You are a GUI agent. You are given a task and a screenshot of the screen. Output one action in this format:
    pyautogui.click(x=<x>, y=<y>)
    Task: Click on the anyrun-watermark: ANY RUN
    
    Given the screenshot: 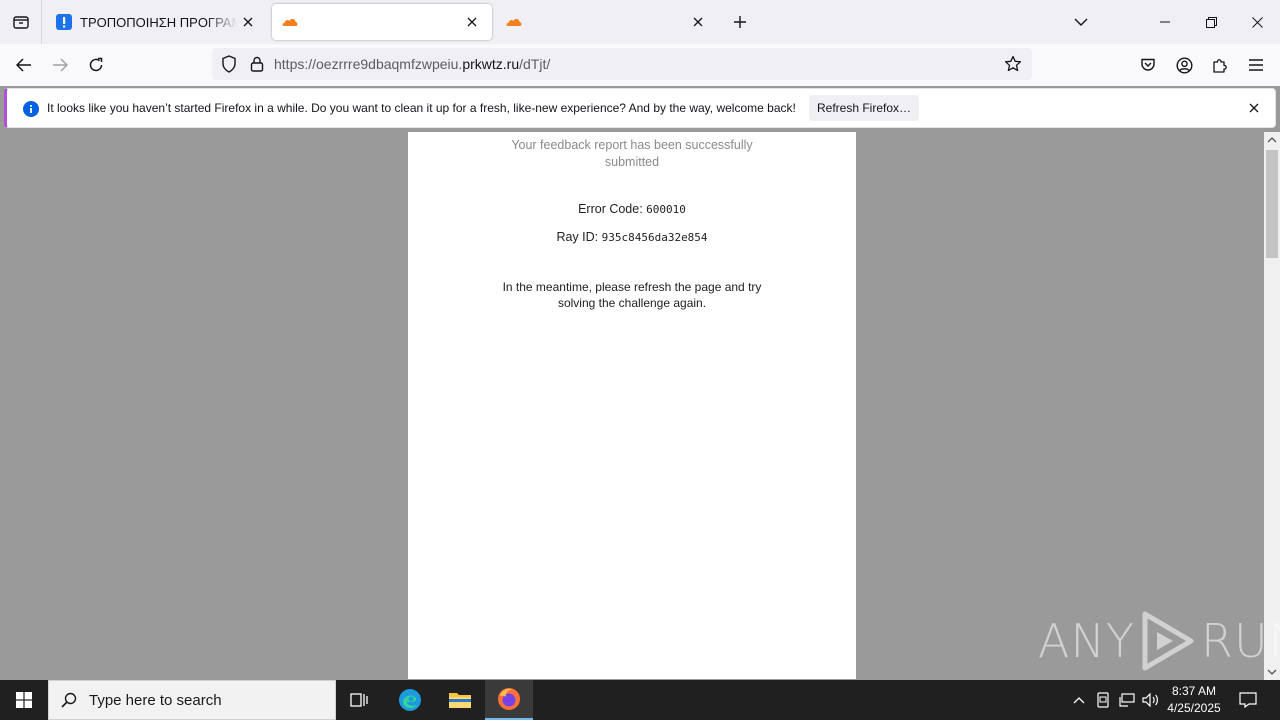 What is the action you would take?
    pyautogui.click(x=1159, y=641)
    